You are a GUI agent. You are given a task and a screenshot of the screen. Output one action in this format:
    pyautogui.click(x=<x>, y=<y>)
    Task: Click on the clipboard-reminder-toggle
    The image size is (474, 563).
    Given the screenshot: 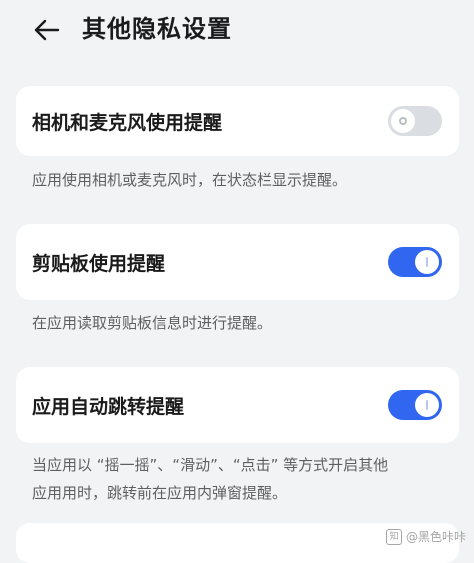 What is the action you would take?
    pyautogui.click(x=415, y=262)
    